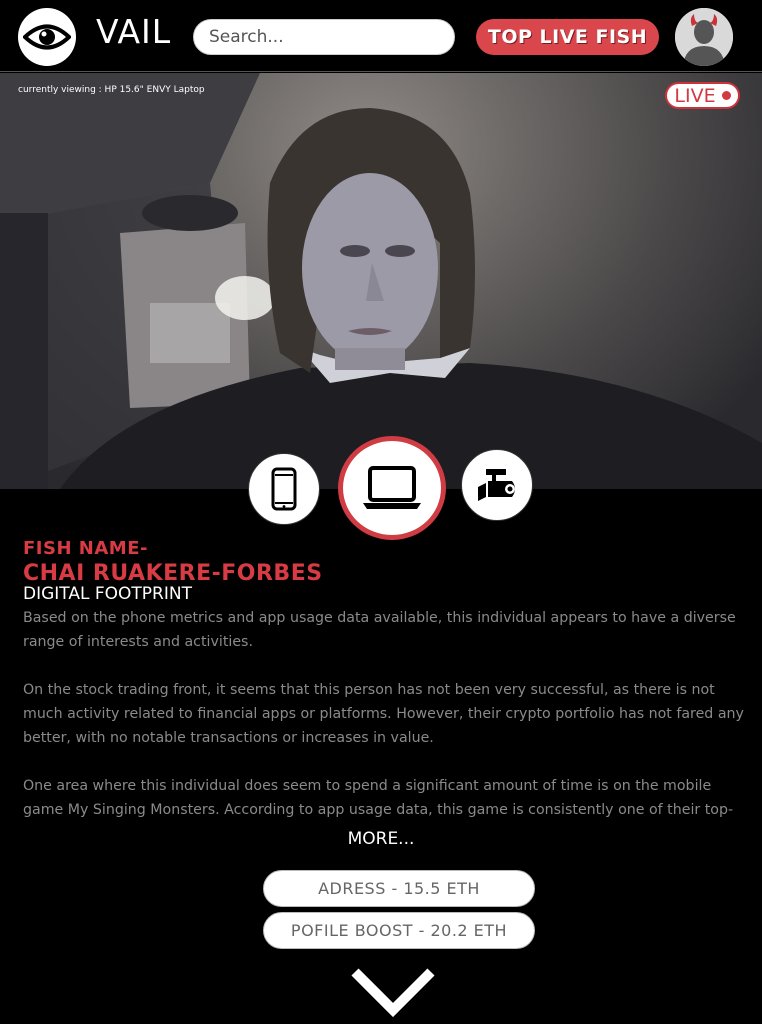 The image size is (762, 1024). I want to click on device-phone-button, so click(284, 489).